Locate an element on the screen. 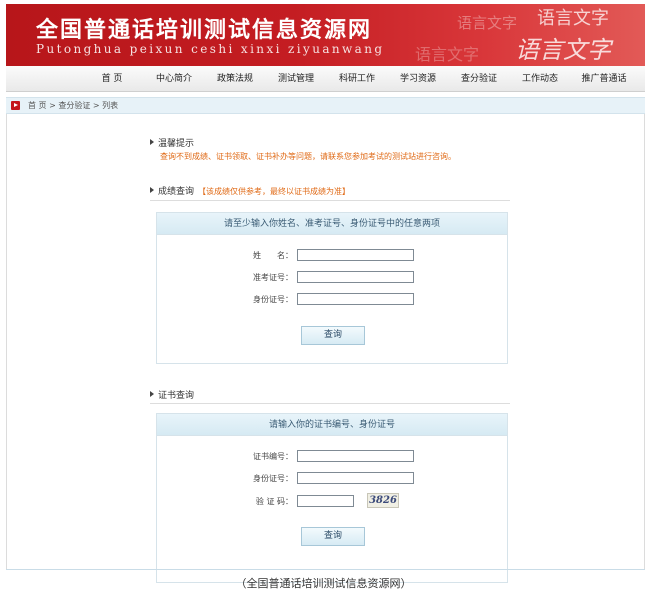  score-query-heading: 成绩查询 【该成绩仅供参考，最终以证书成绩为准】 is located at coordinates (250, 190).